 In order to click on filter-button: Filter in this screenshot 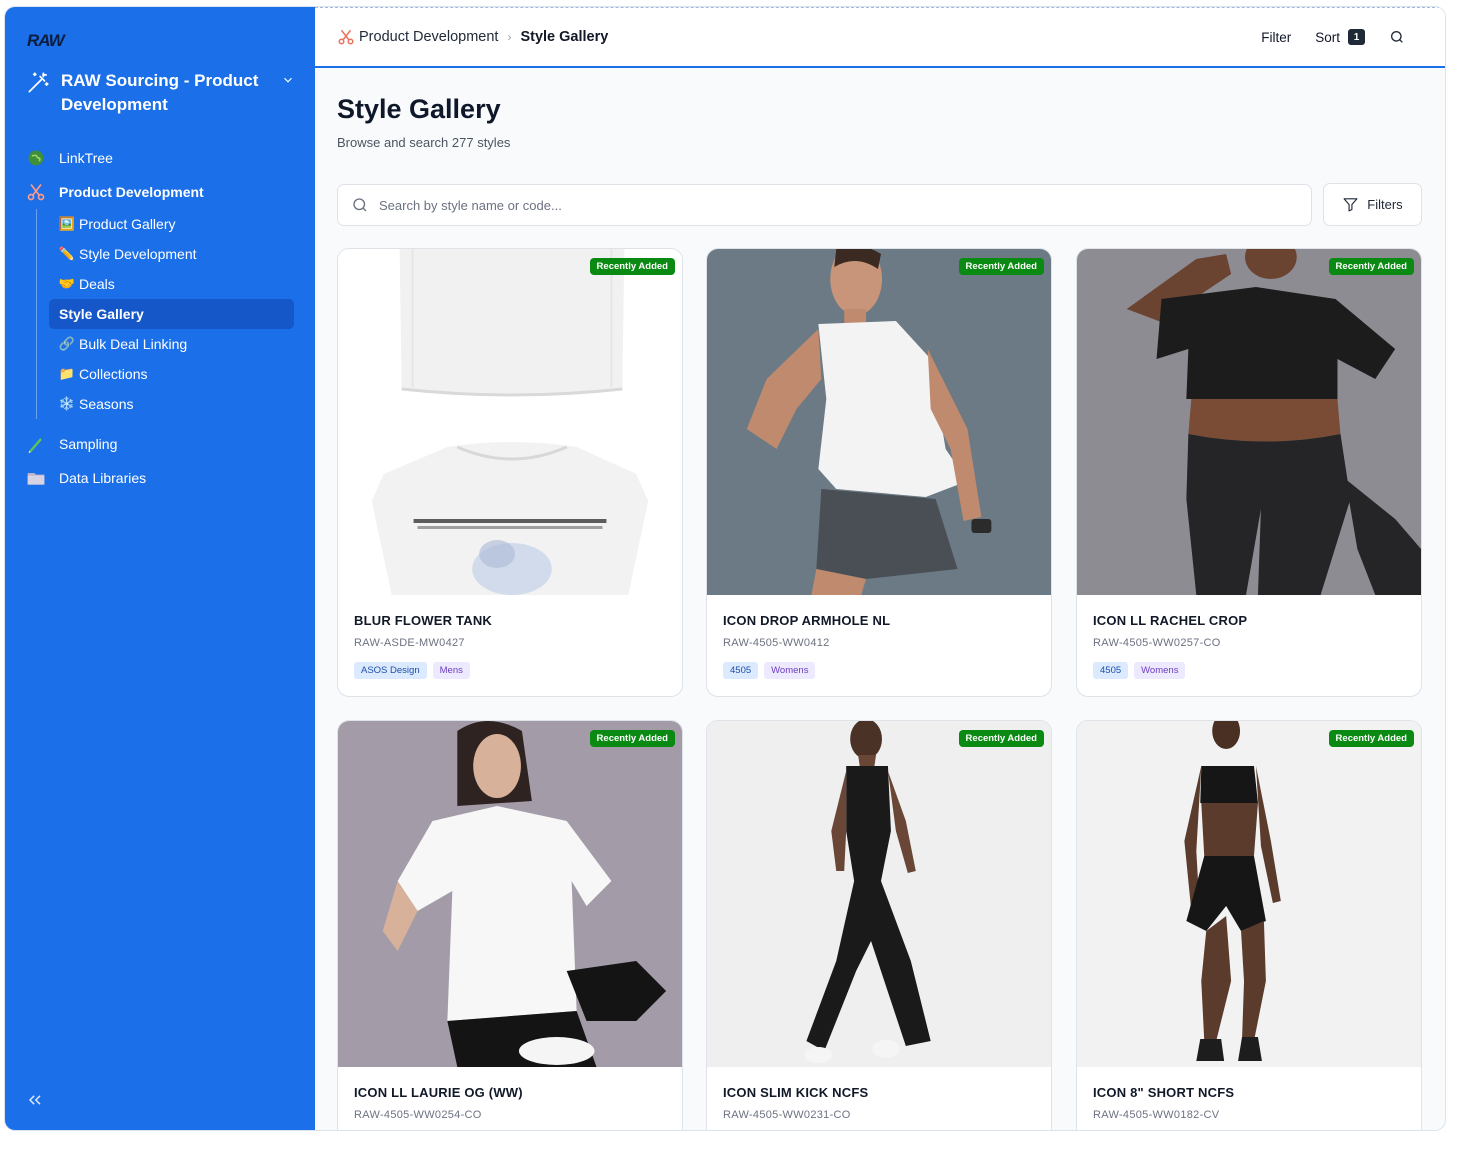, I will do `click(1276, 37)`.